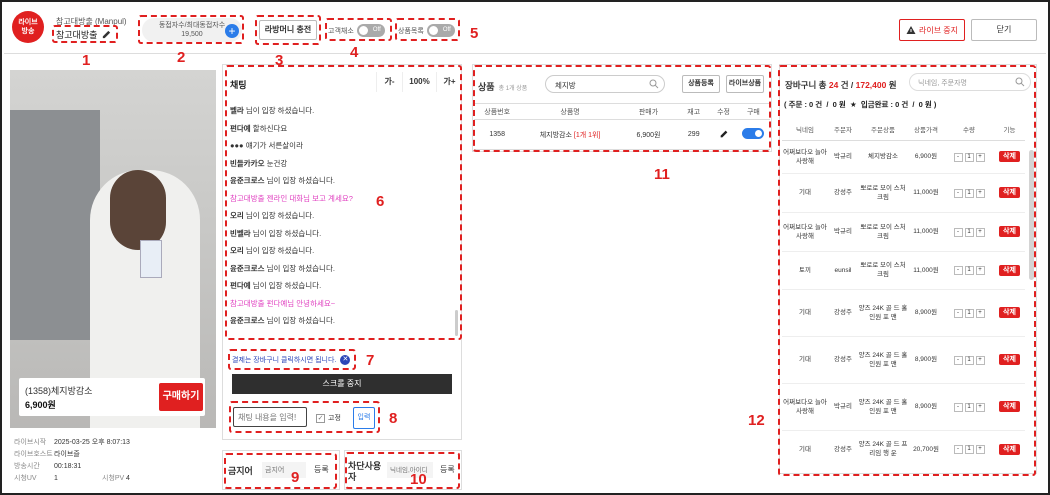 The width and height of the screenshot is (1050, 495). What do you see at coordinates (55, 225) in the screenshot?
I see `wall-panel` at bounding box center [55, 225].